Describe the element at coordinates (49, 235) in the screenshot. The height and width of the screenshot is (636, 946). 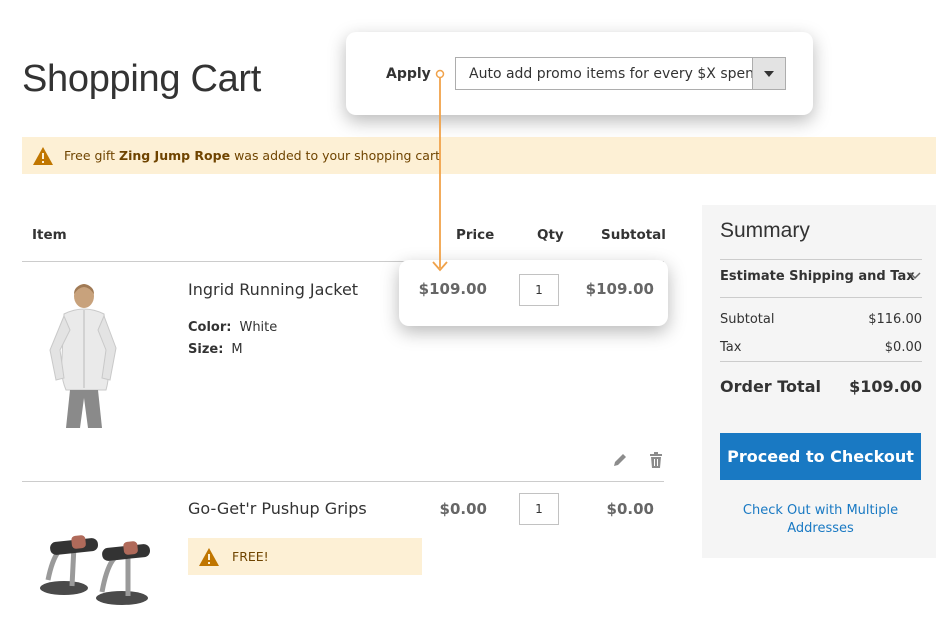
I see `header-item: Item` at that location.